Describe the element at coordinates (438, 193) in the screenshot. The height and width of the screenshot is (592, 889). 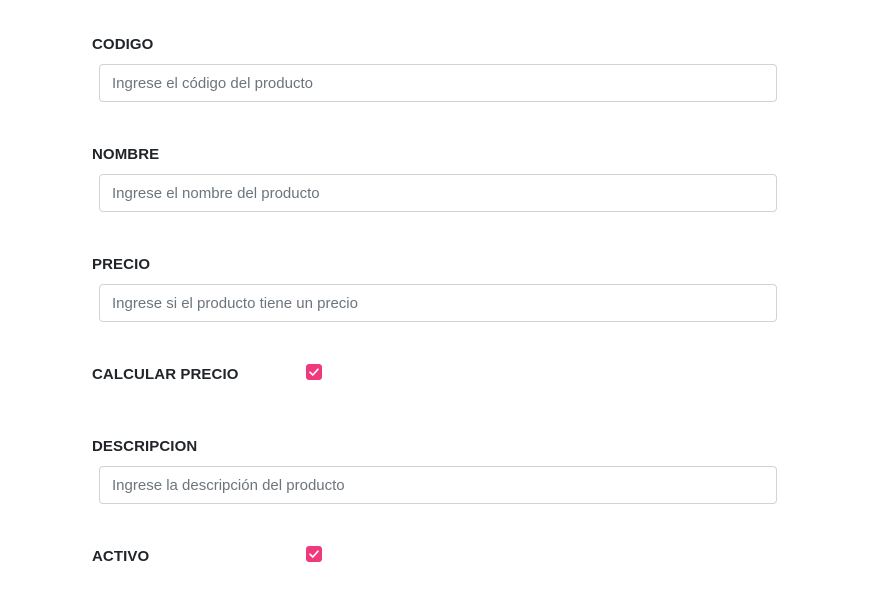
I see `nombre-input` at that location.